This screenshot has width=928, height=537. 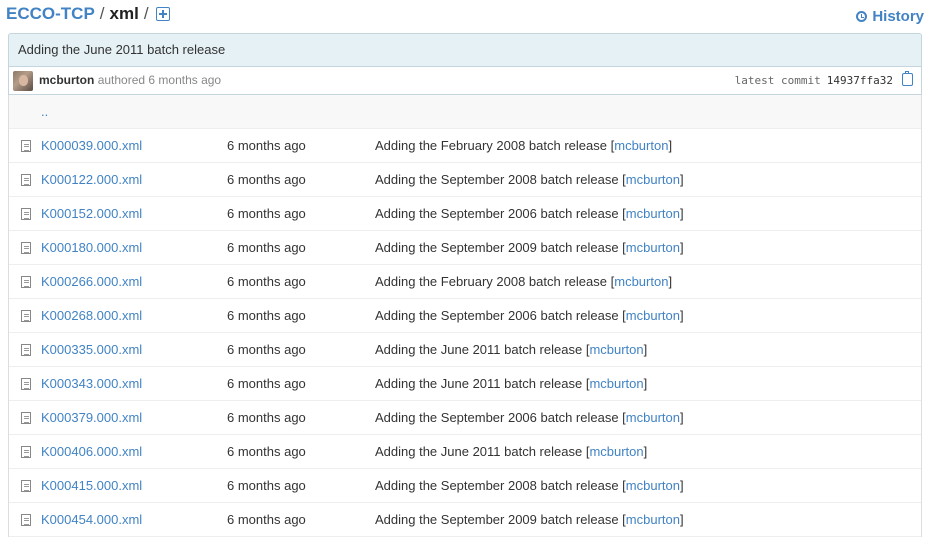 What do you see at coordinates (50, 14) in the screenshot?
I see `breadcrumb-repo-link: ECCO-TCP` at bounding box center [50, 14].